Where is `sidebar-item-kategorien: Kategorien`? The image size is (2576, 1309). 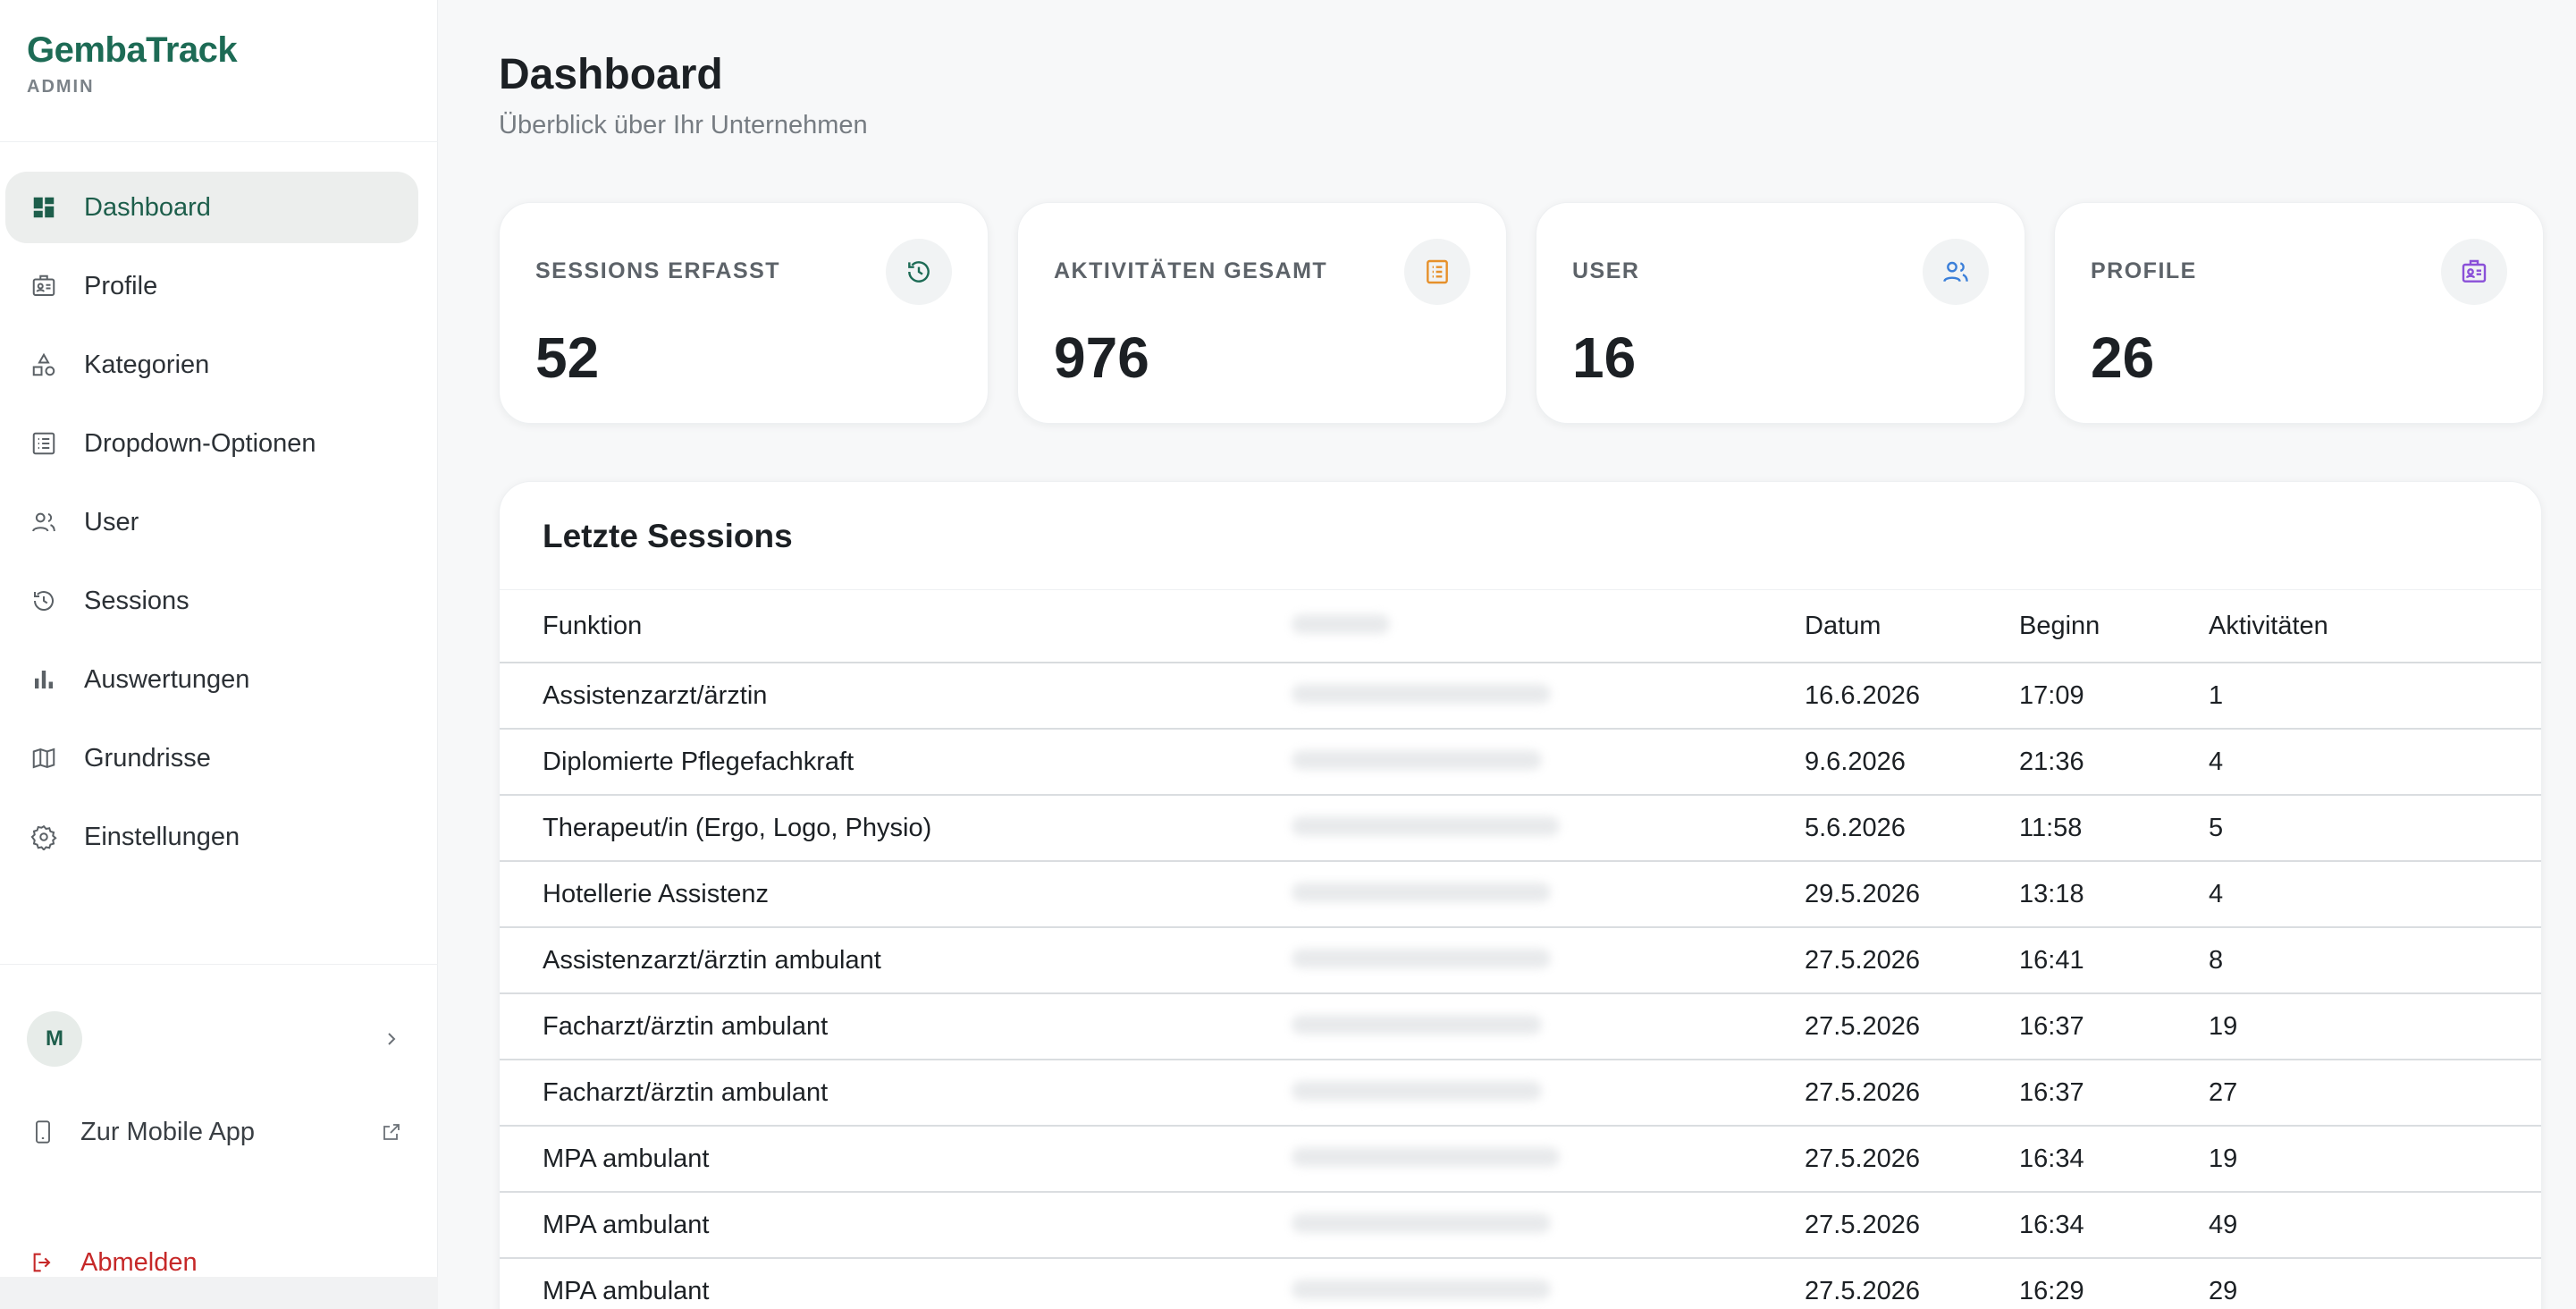
sidebar-item-kategorien: Kategorien is located at coordinates (212, 365).